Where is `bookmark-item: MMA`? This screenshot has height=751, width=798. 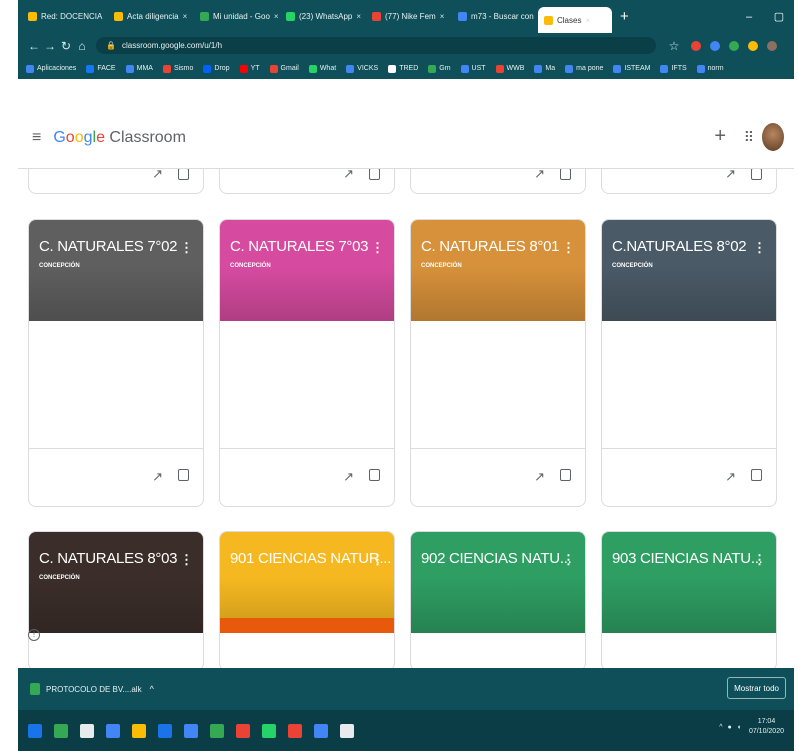 bookmark-item: MMA is located at coordinates (139, 68).